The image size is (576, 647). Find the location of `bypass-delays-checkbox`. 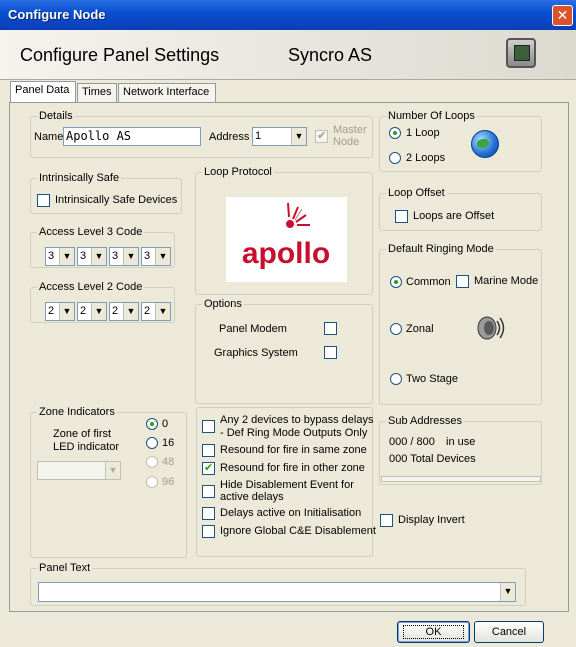

bypass-delays-checkbox is located at coordinates (208, 426).